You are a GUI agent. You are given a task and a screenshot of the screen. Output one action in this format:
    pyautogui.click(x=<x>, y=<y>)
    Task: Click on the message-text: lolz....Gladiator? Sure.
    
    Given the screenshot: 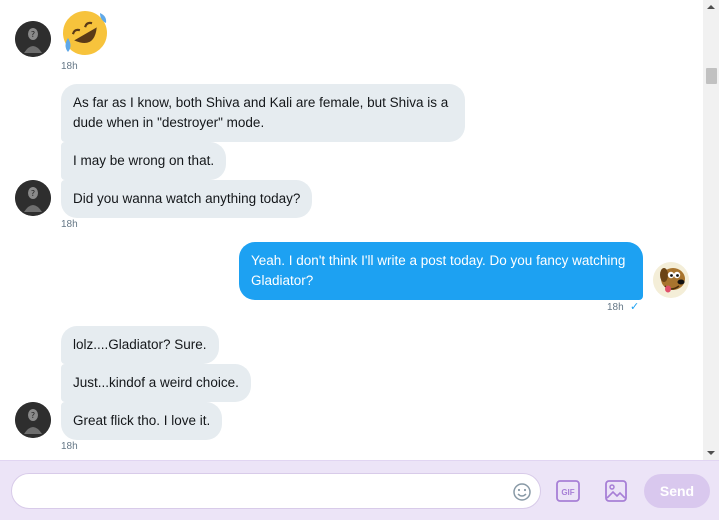 What is the action you would take?
    pyautogui.click(x=140, y=344)
    